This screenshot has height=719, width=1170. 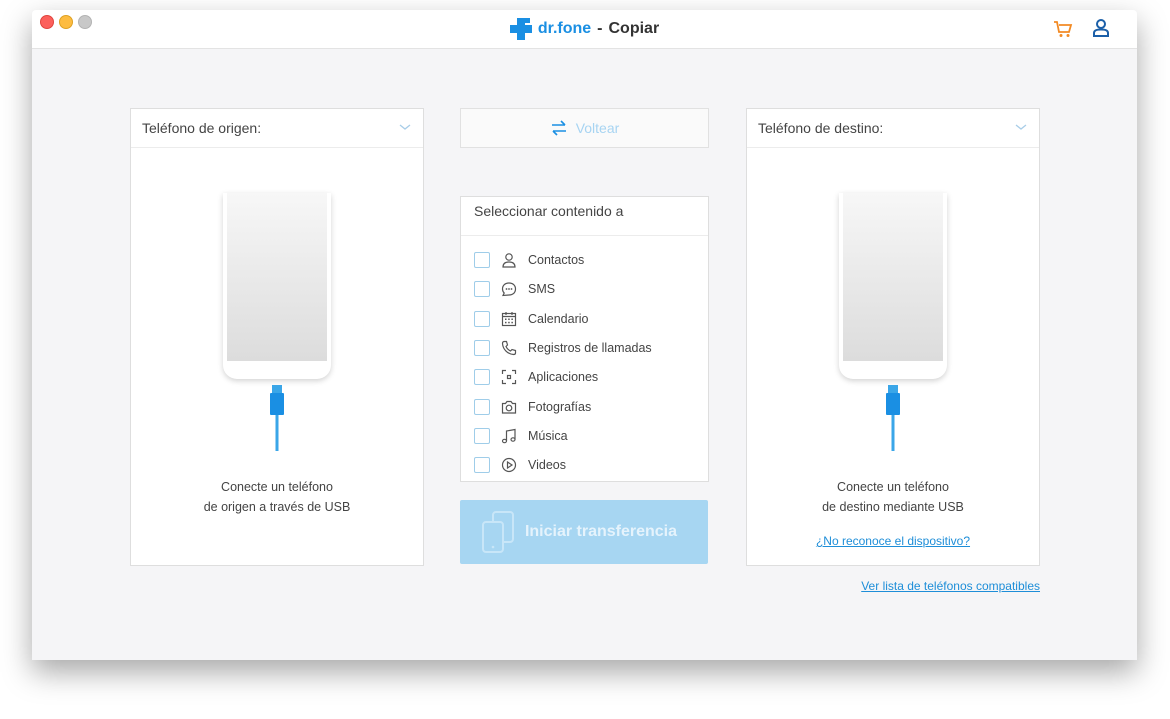 I want to click on user-icon, so click(x=1101, y=28).